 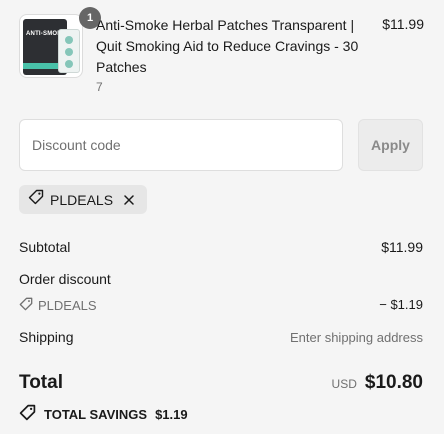 I want to click on total-savings-amount: $1.19, so click(x=171, y=414).